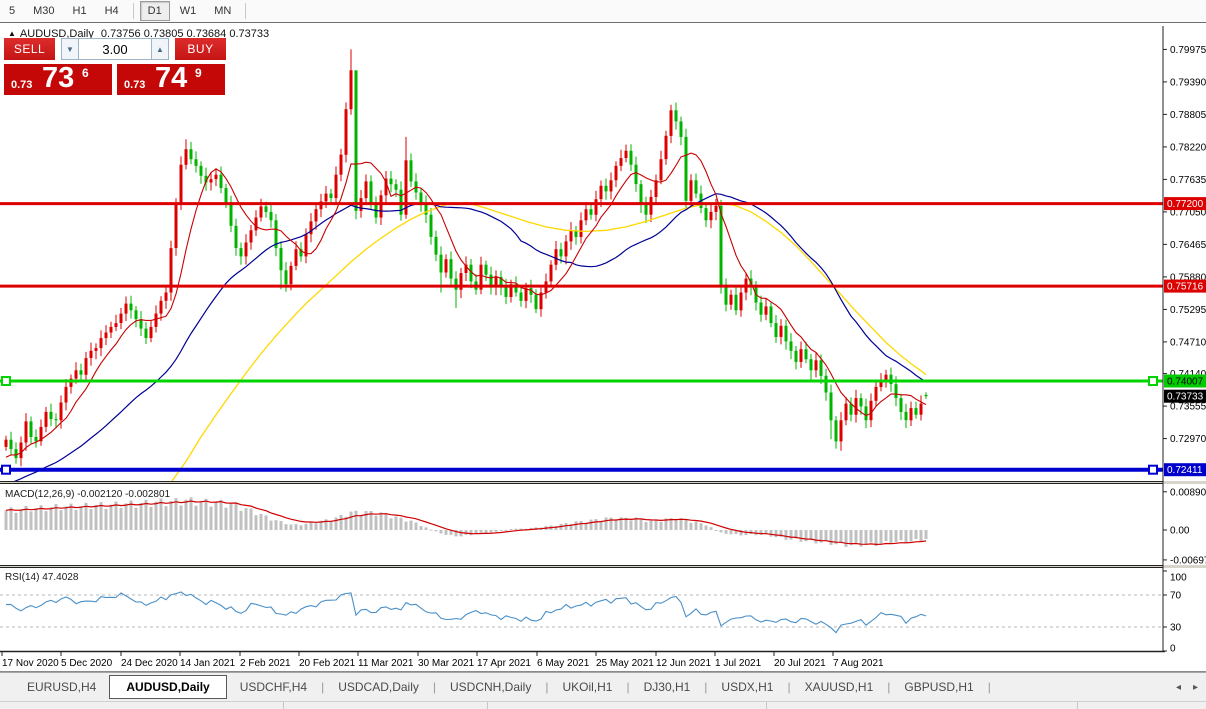  Describe the element at coordinates (1185, 204) in the screenshot. I see `axis-price-label: 0.77200` at that location.